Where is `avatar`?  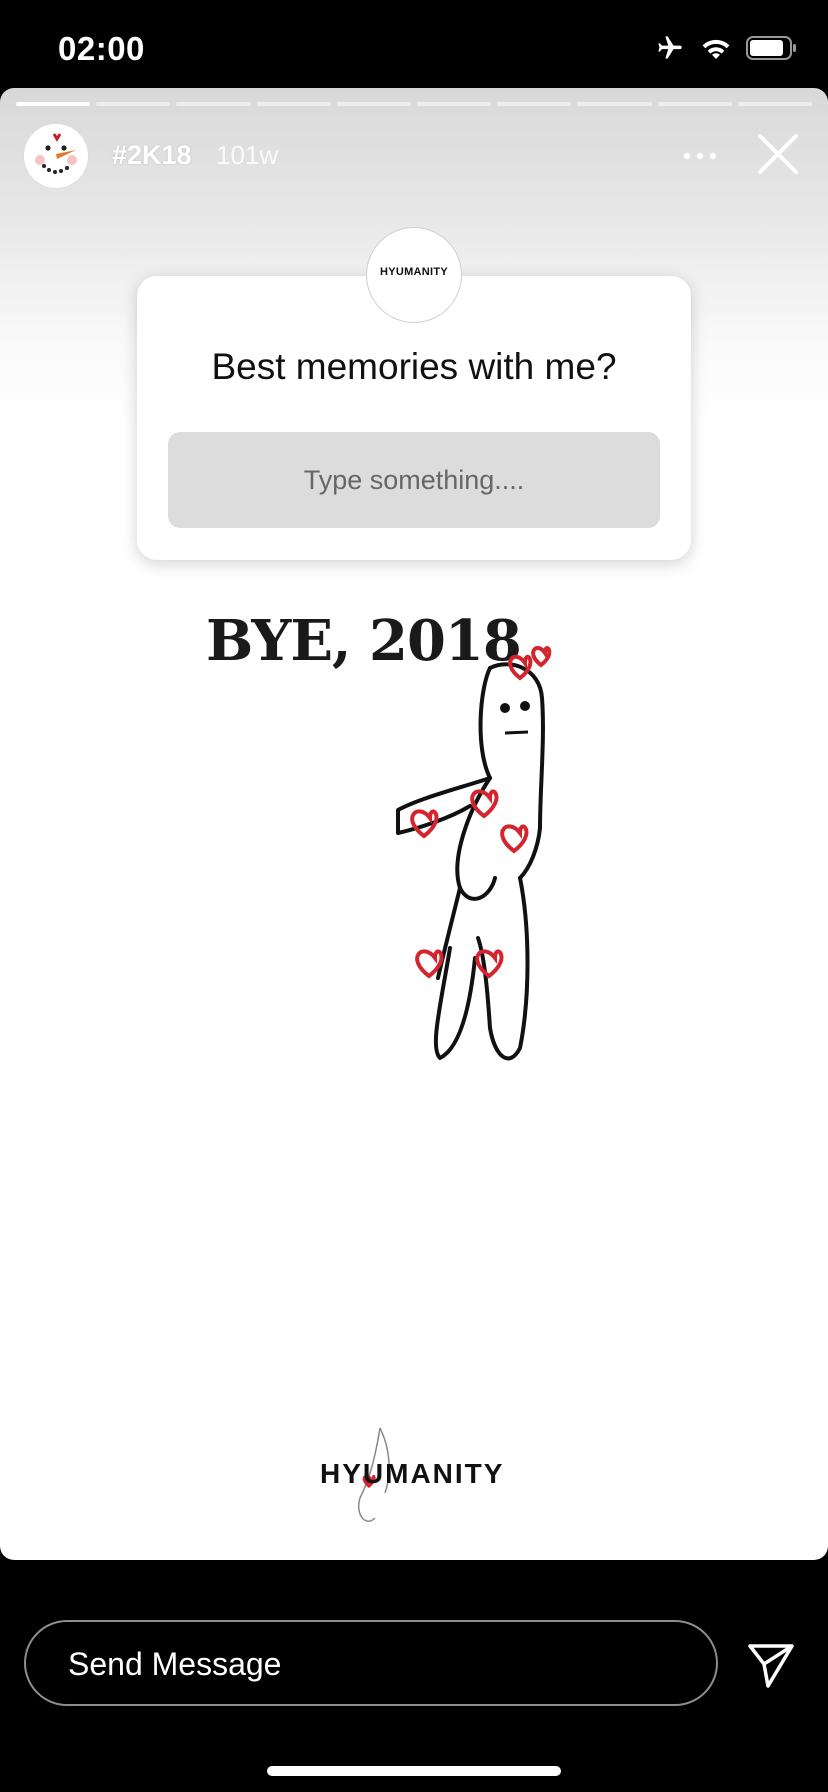 avatar is located at coordinates (56, 156).